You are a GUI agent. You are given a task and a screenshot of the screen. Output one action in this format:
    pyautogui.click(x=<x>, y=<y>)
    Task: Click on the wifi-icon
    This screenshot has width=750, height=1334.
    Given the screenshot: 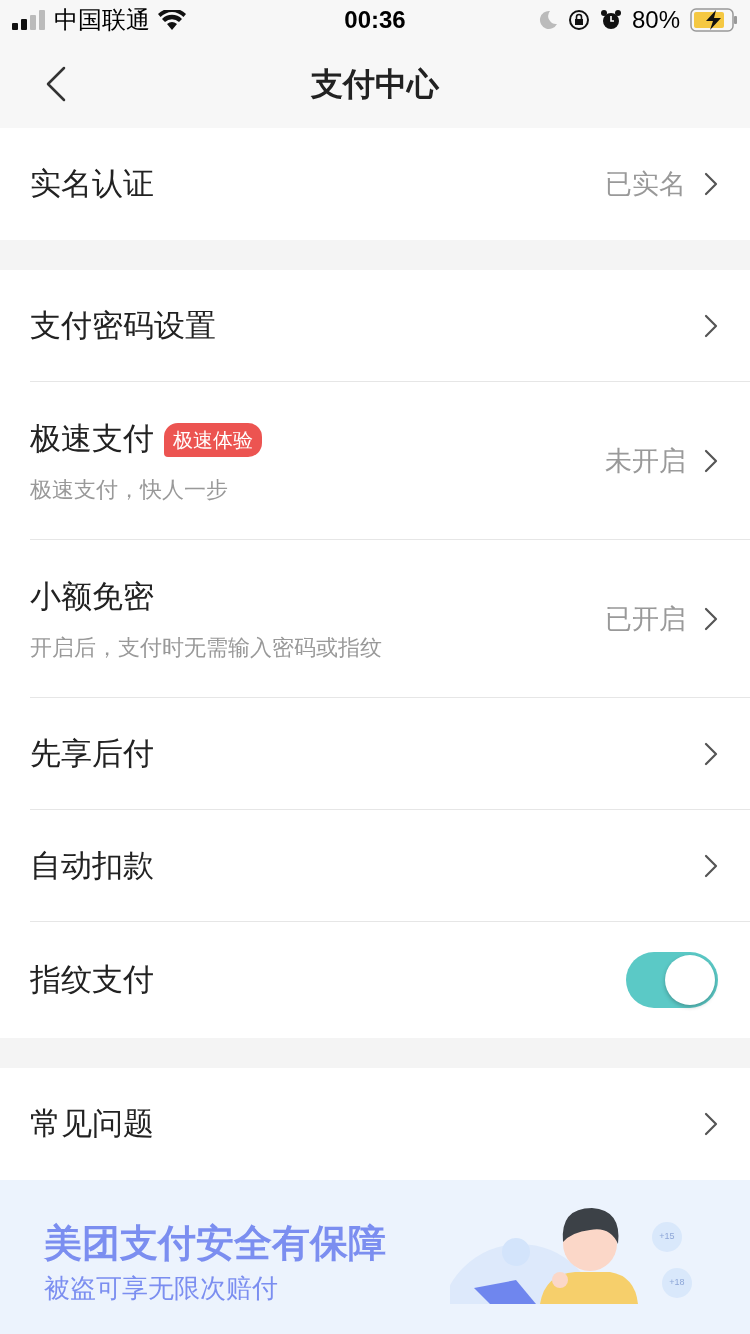 What is the action you would take?
    pyautogui.click(x=172, y=20)
    